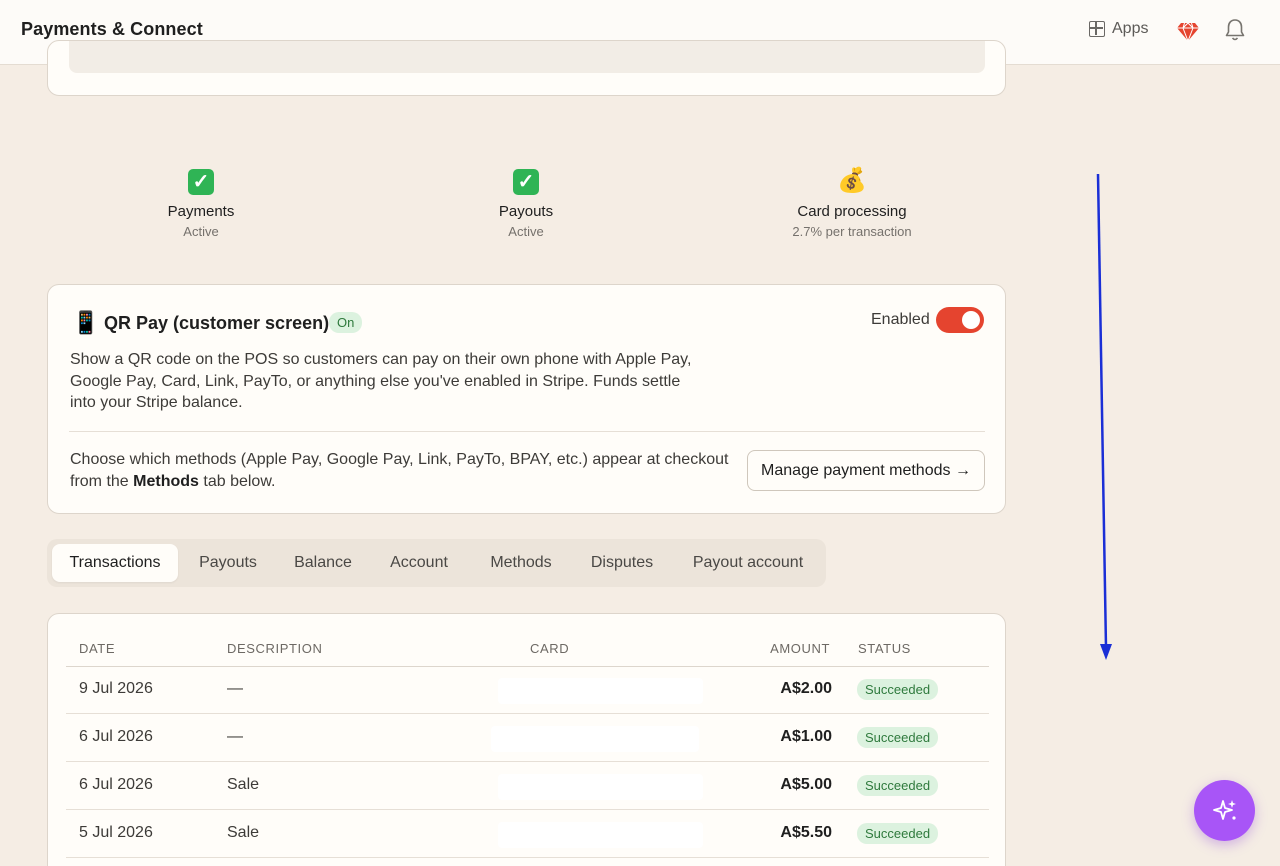  What do you see at coordinates (526, 211) in the screenshot?
I see `stat-label: Payouts` at bounding box center [526, 211].